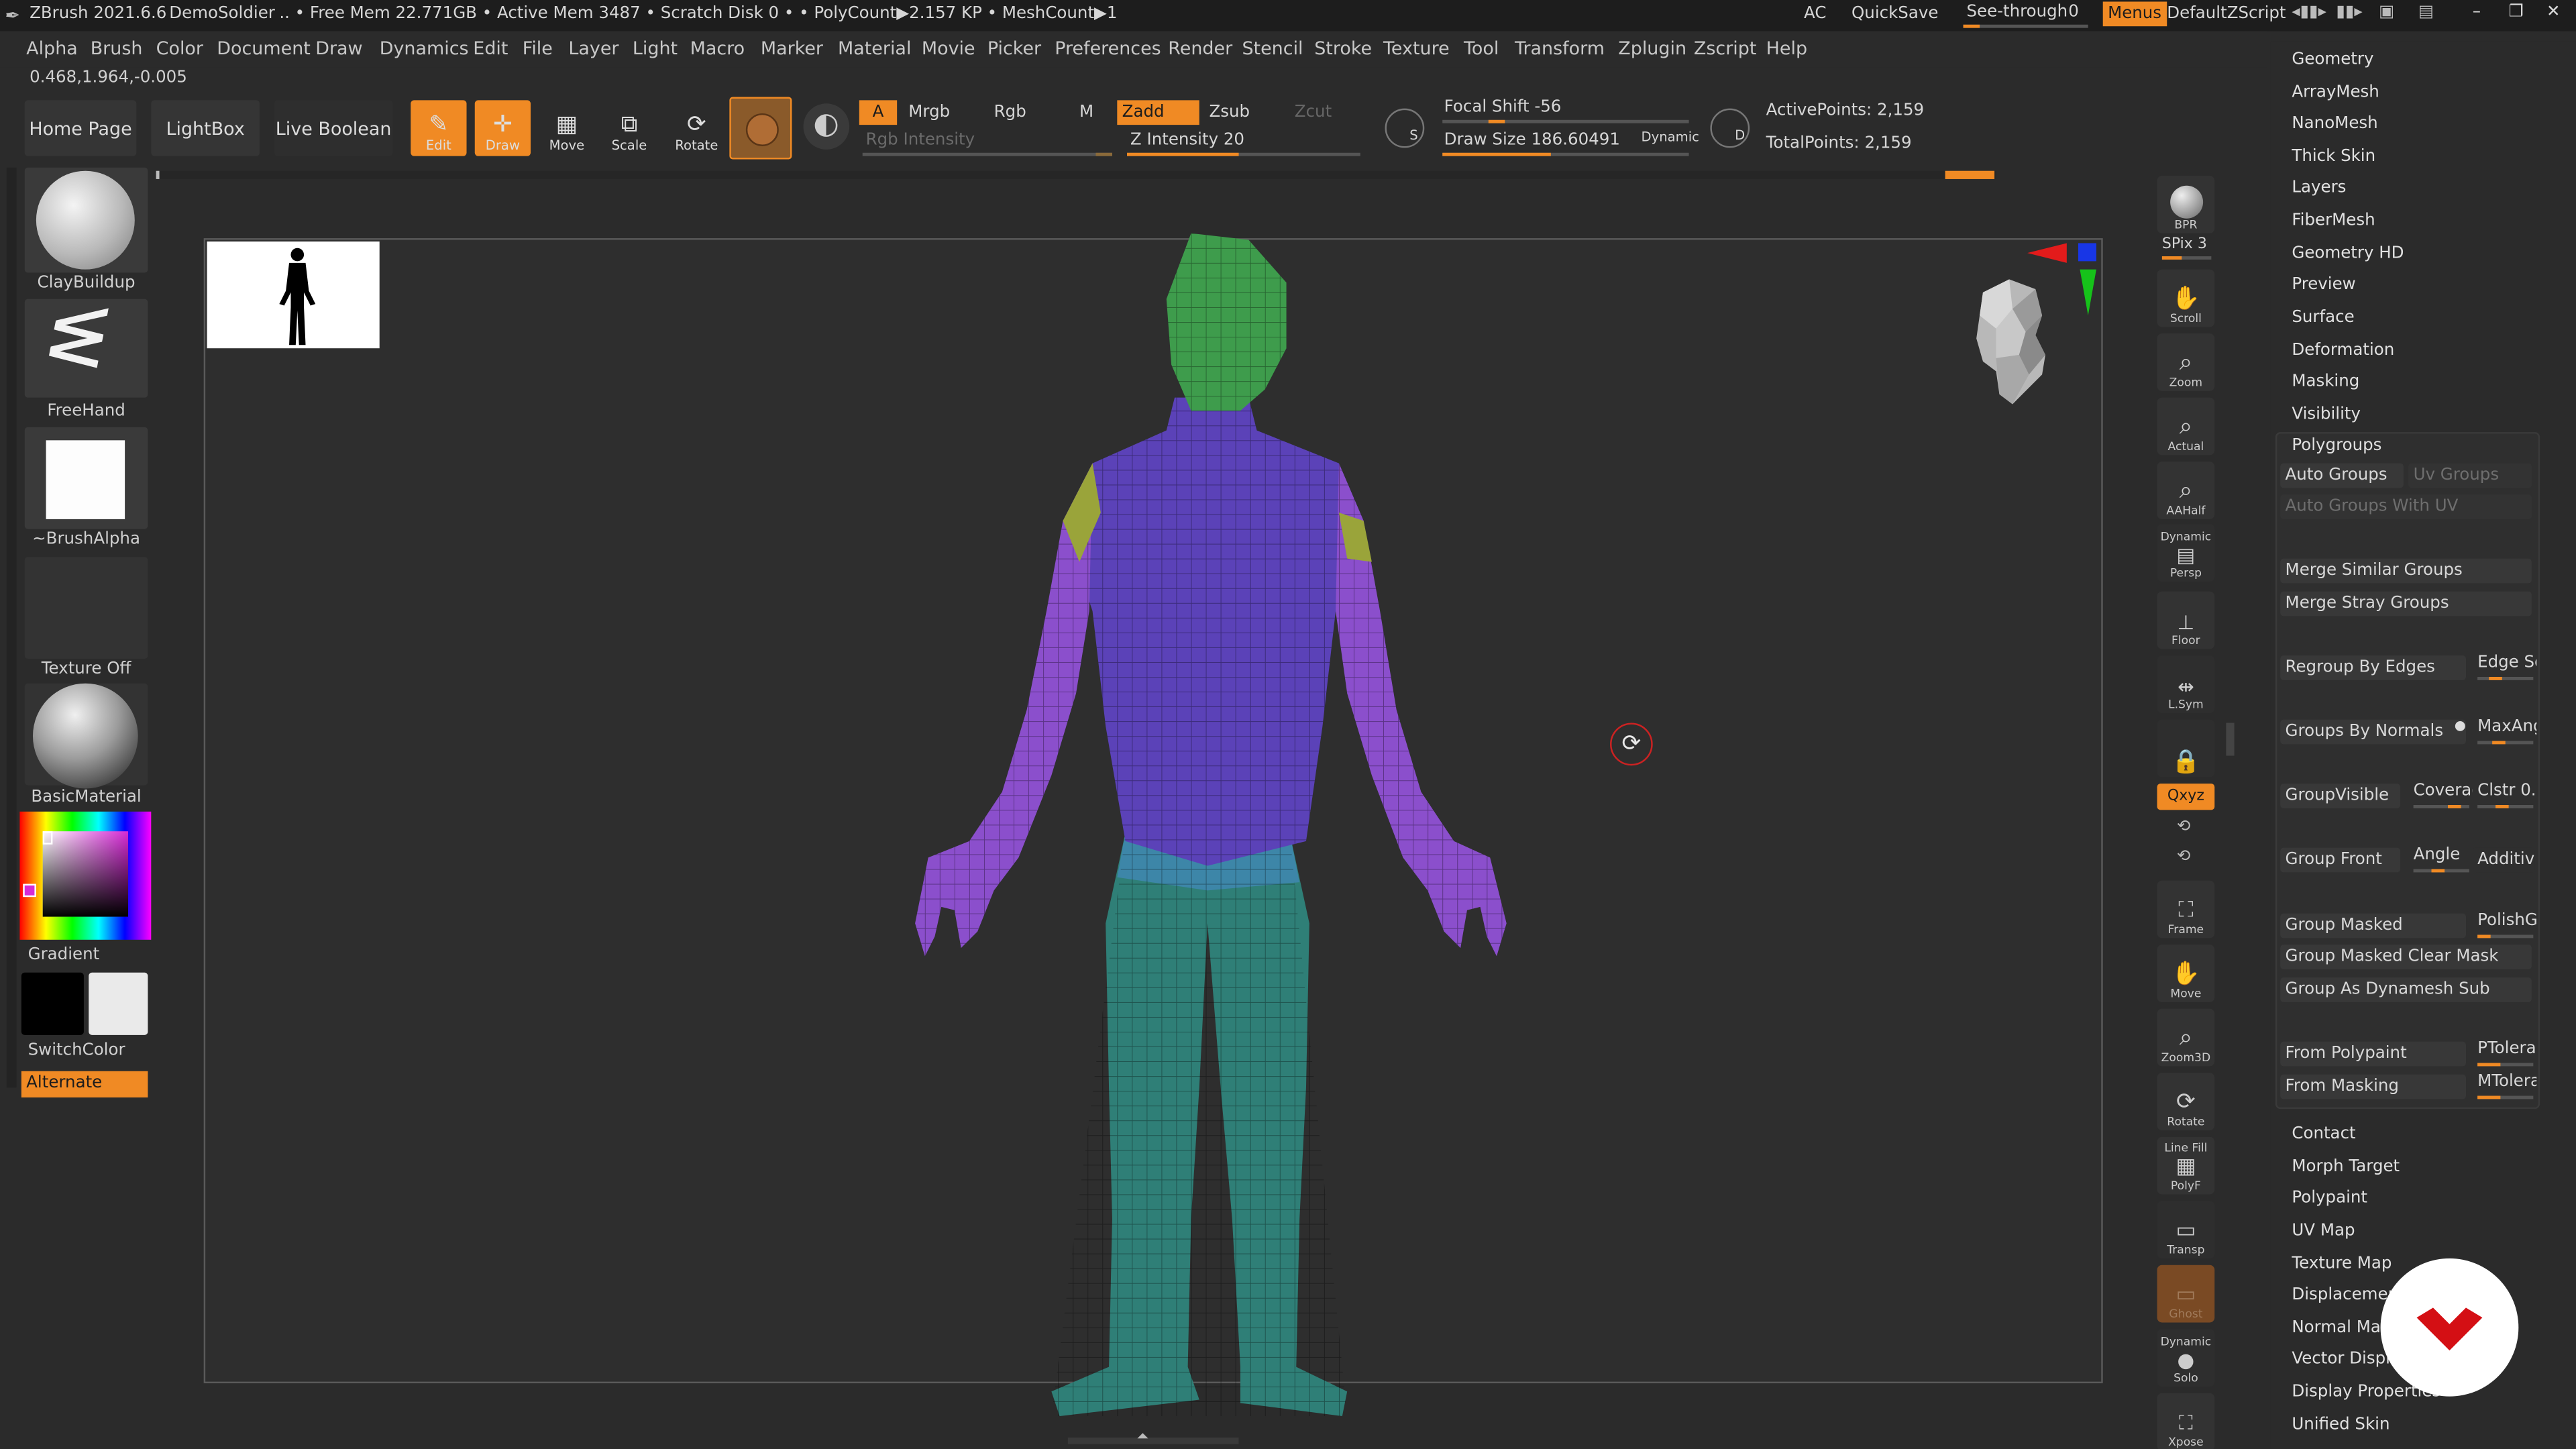 Image resolution: width=2576 pixels, height=1449 pixels. I want to click on quicksave-button: QuickSave, so click(1894, 14).